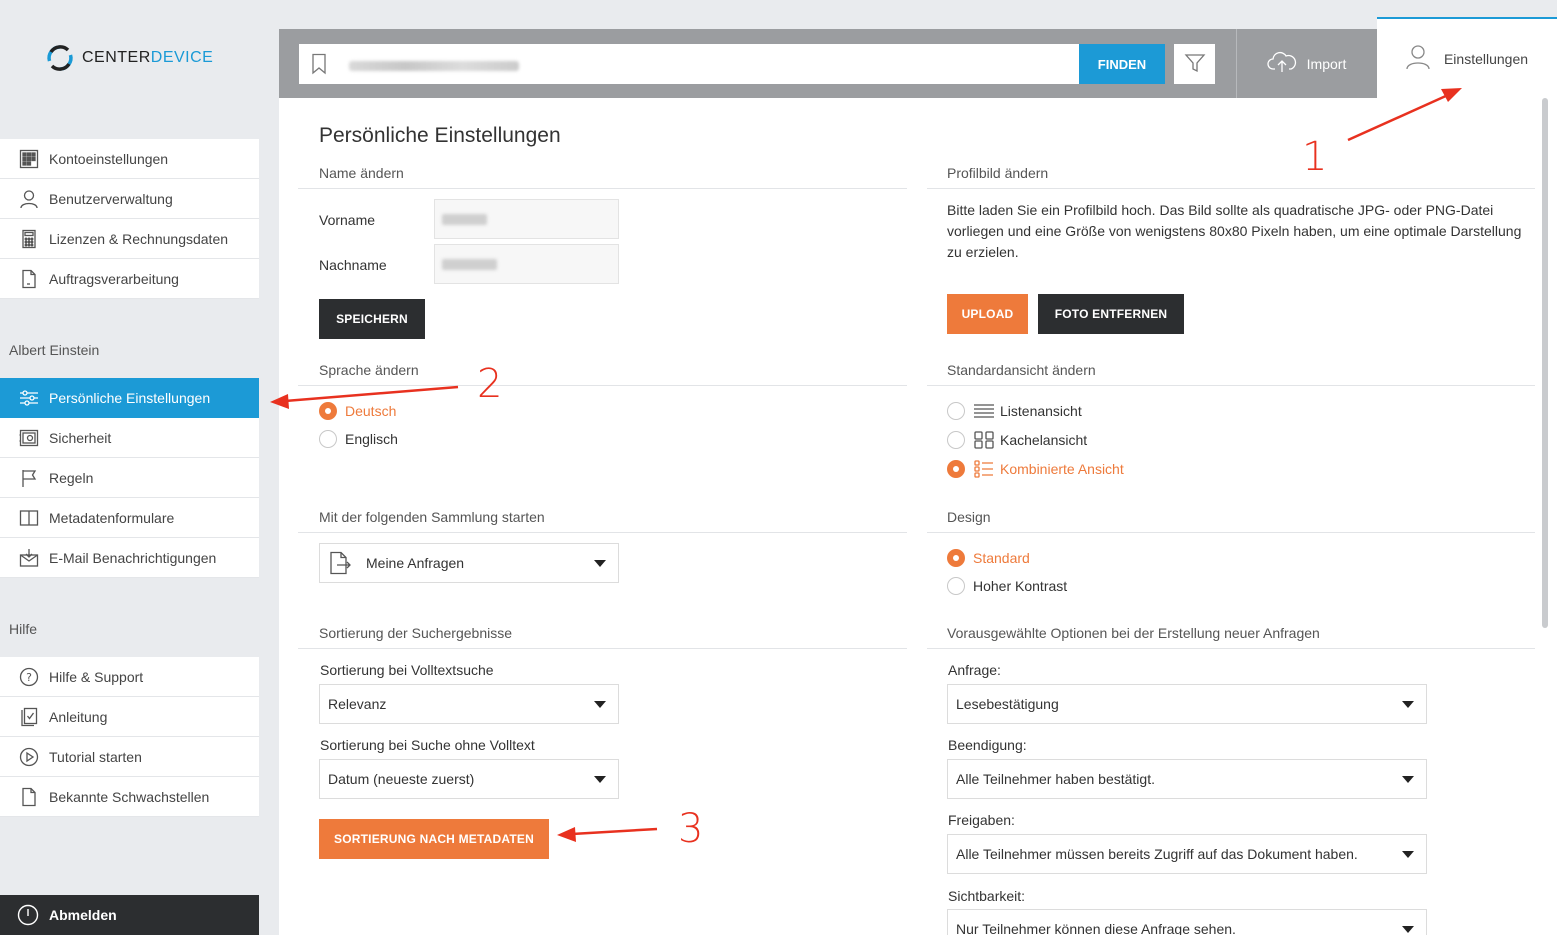 The width and height of the screenshot is (1557, 935). What do you see at coordinates (469, 563) in the screenshot?
I see `start-collection-select: Meine Anfragen` at bounding box center [469, 563].